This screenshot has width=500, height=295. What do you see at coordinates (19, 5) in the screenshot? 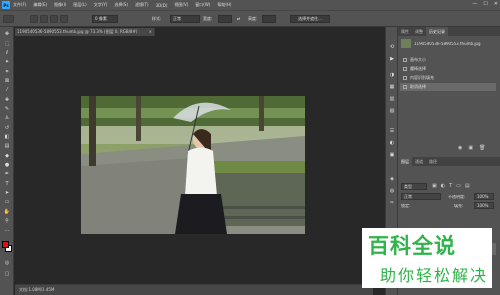
I see `menu-file: 文件(F)` at bounding box center [19, 5].